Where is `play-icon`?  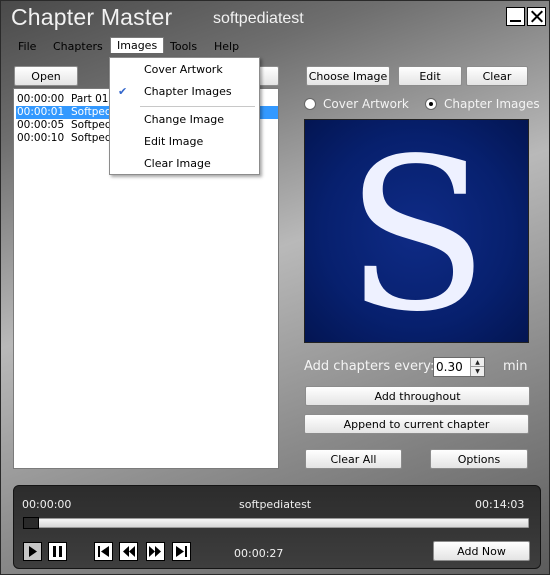 play-icon is located at coordinates (32, 551).